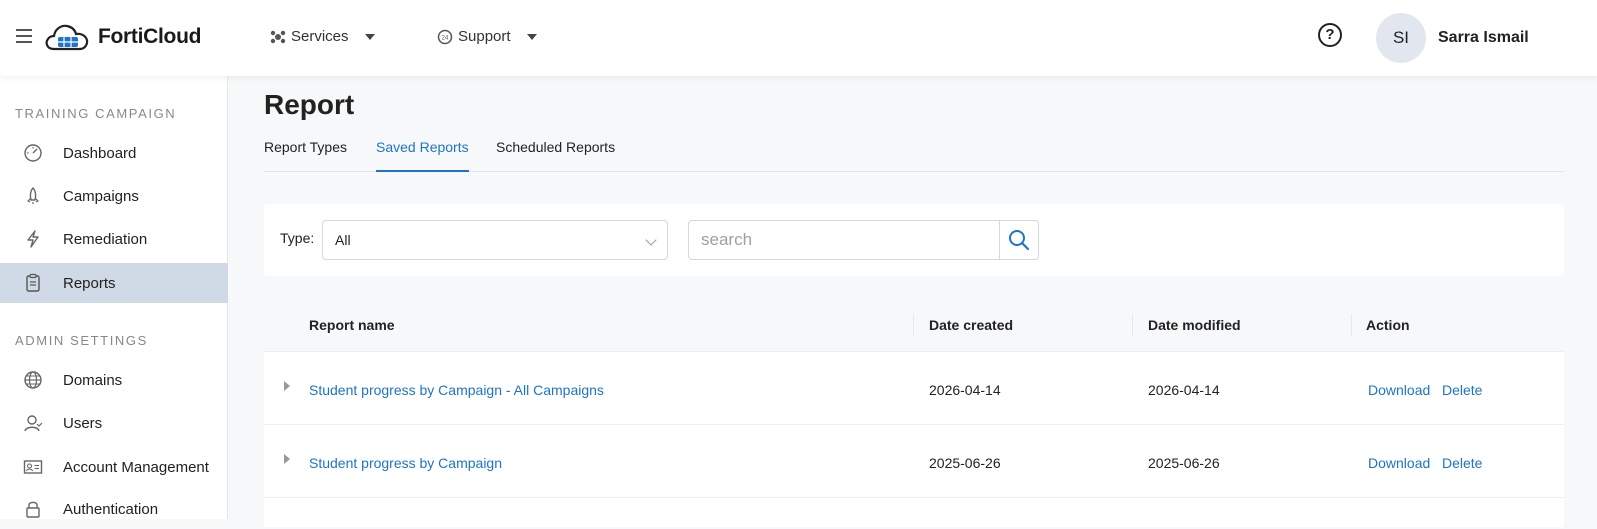 This screenshot has height=529, width=1597. I want to click on id-card-icon, so click(33, 467).